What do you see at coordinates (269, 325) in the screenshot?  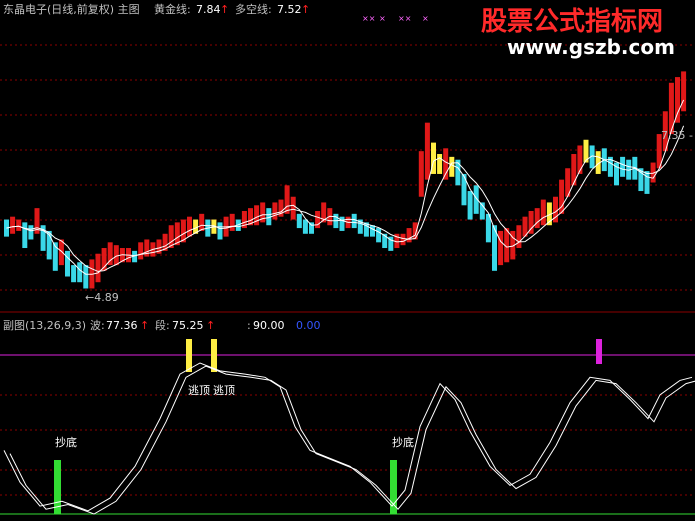 I see `level-value: 90.00` at bounding box center [269, 325].